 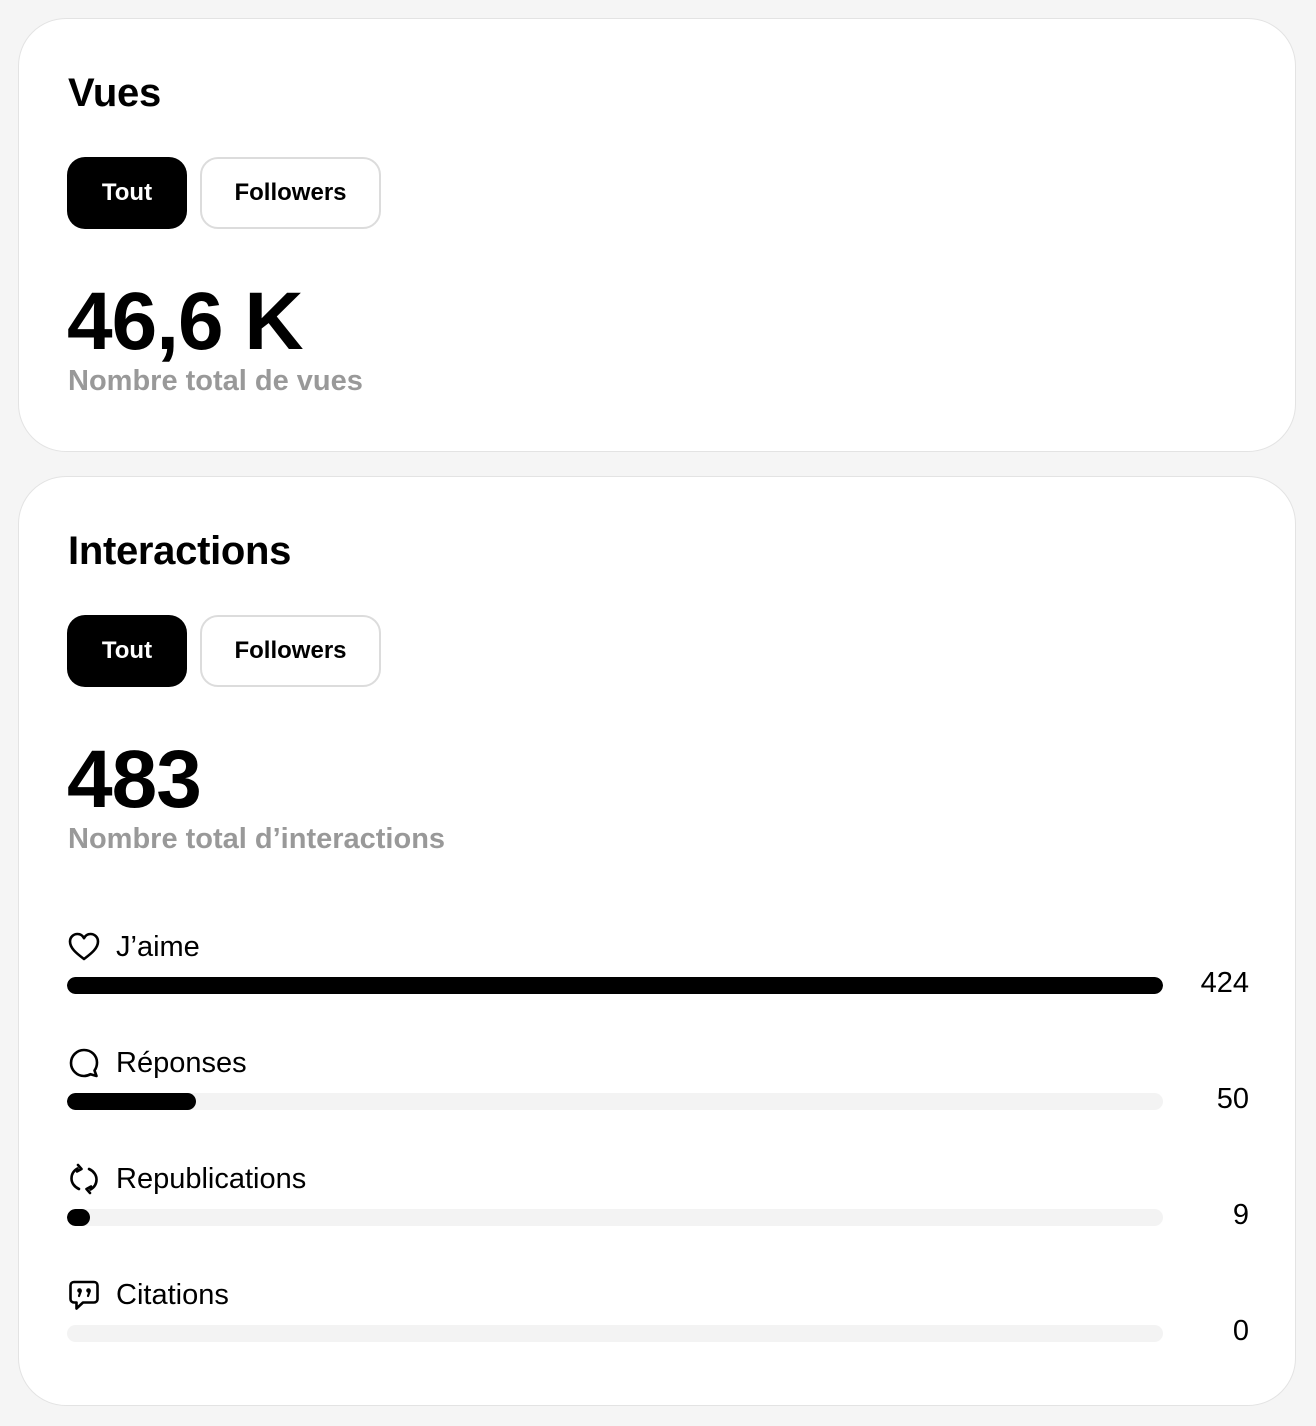 I want to click on metric-reposts: Republications 9, so click(x=658, y=1206).